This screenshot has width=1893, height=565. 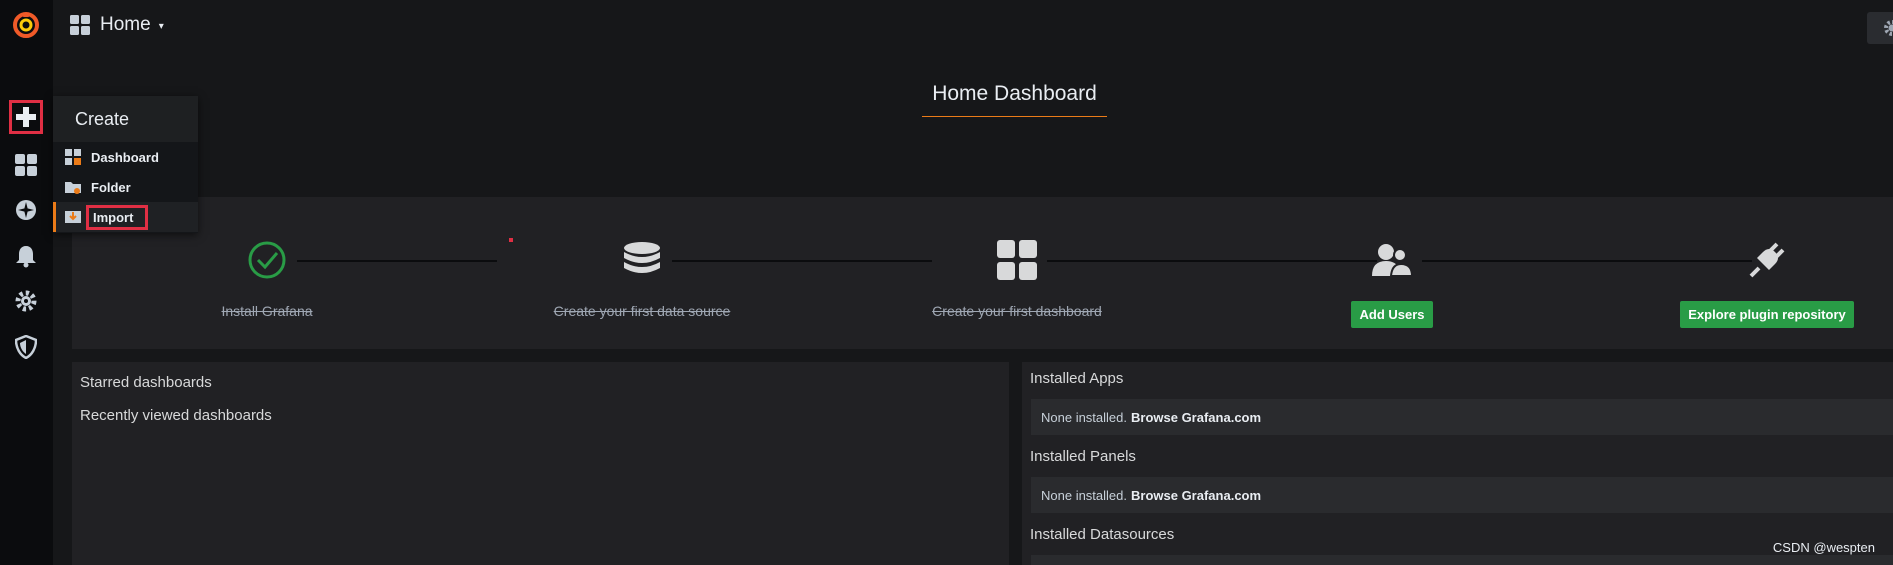 What do you see at coordinates (73, 187) in the screenshot?
I see `folder-icon` at bounding box center [73, 187].